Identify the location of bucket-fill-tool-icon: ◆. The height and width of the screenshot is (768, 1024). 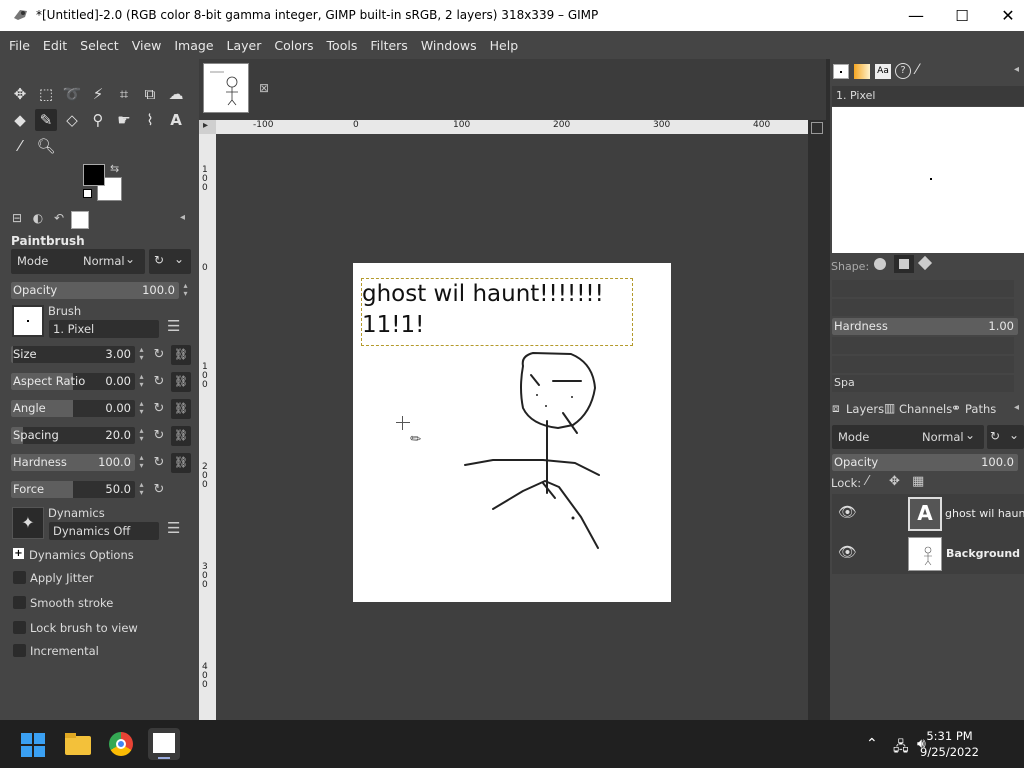
(20, 120).